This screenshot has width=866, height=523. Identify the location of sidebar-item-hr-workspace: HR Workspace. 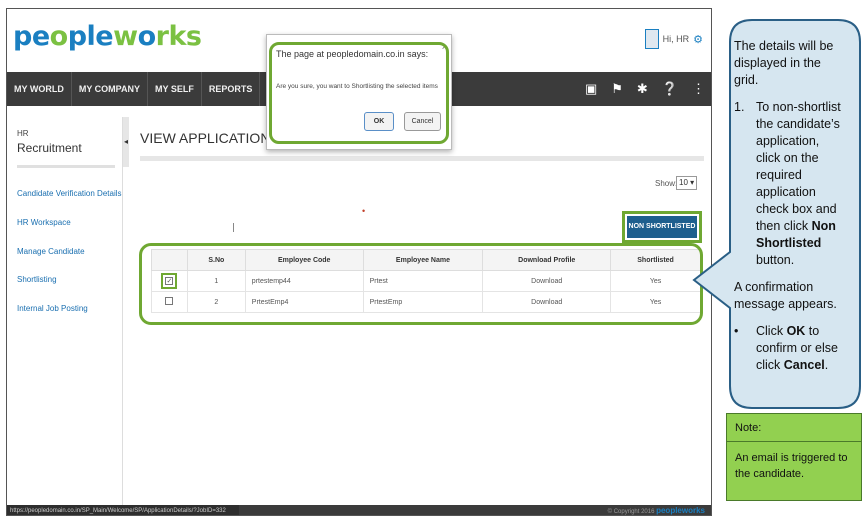
(44, 222).